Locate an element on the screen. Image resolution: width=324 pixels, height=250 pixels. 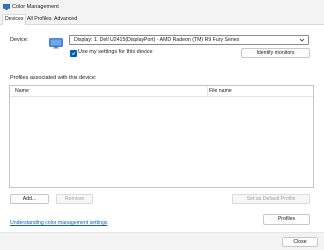
tab-advanced: Advanced is located at coordinates (65, 19).